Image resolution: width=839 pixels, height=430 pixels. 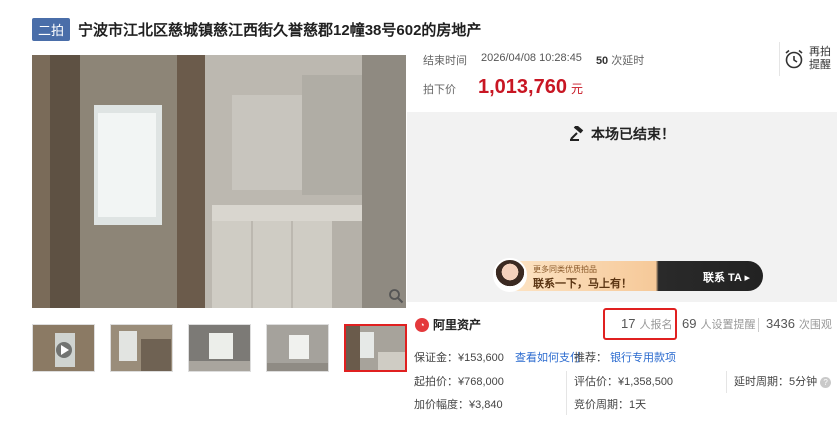 I want to click on end-time-row: 结束时间 2026/04/08 10:28:45 50 次延时, so click(x=533, y=60).